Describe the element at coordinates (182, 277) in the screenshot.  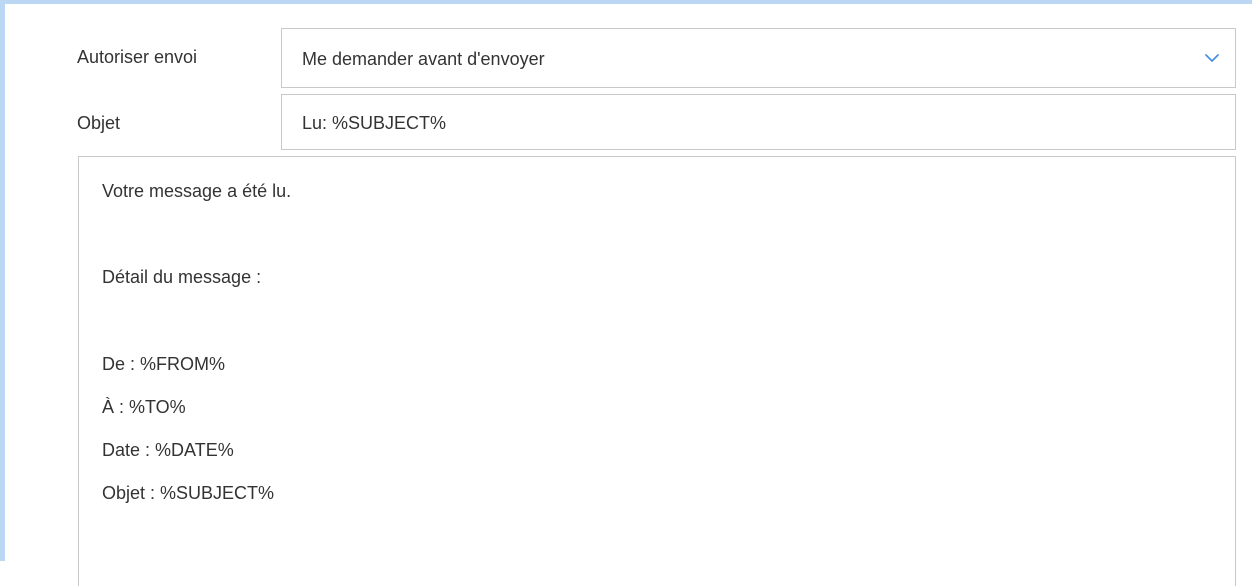
I see `message-line: Détail du message :` at that location.